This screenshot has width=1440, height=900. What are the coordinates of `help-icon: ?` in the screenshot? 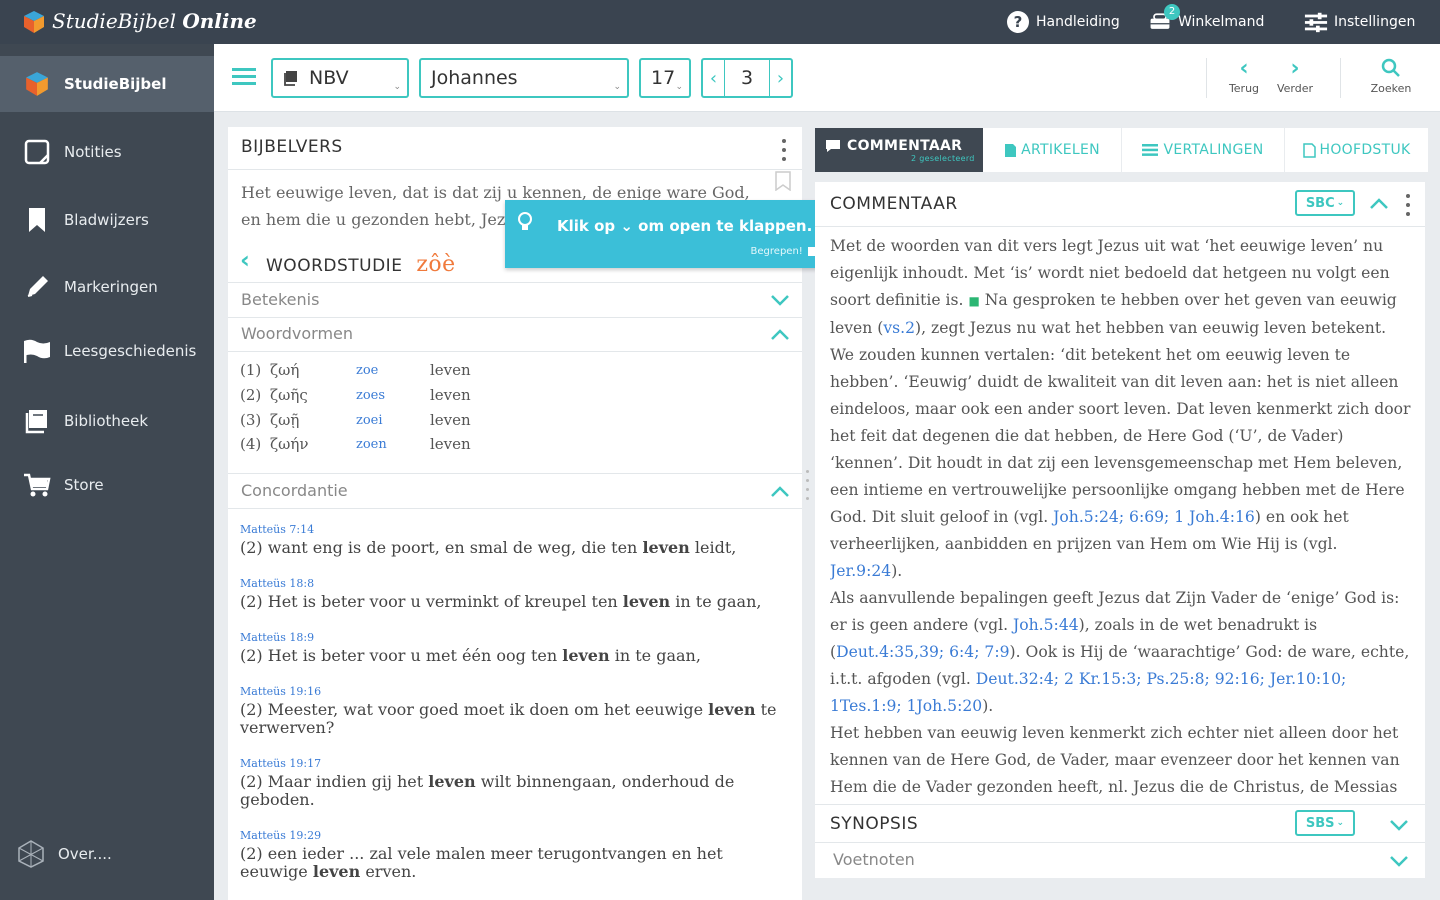 It's located at (1018, 22).